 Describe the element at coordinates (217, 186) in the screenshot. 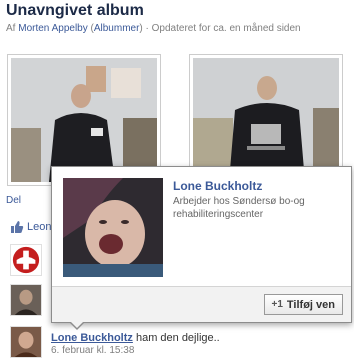

I see `hovercard-name-link: Lone Buckholtz` at that location.